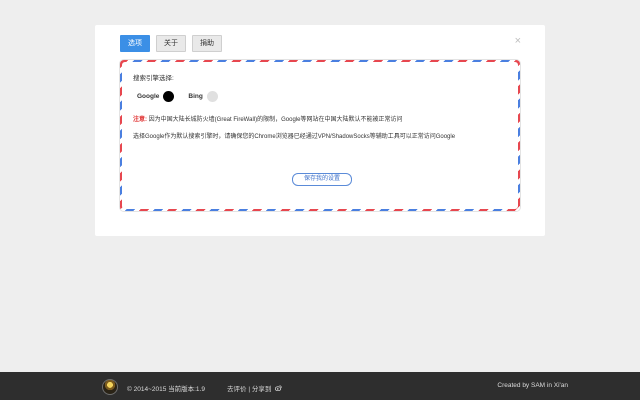 Image resolution: width=640 pixels, height=400 pixels. Describe the element at coordinates (140, 120) in the screenshot. I see `note-label: 注意:` at that location.